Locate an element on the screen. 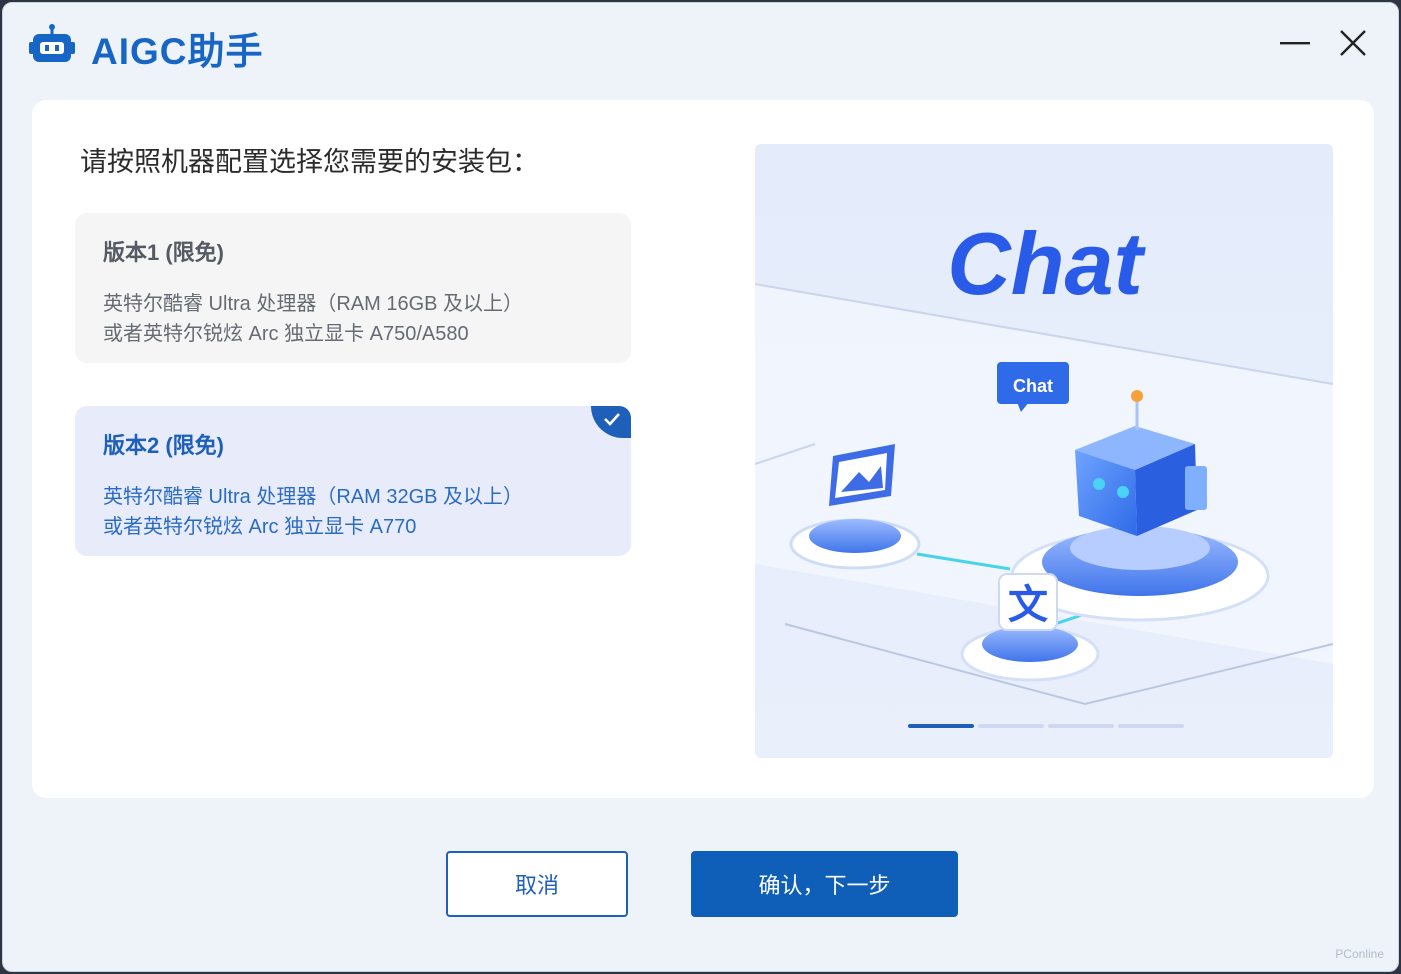 This screenshot has height=974, width=1401. cancel-button: 取消 is located at coordinates (537, 884).